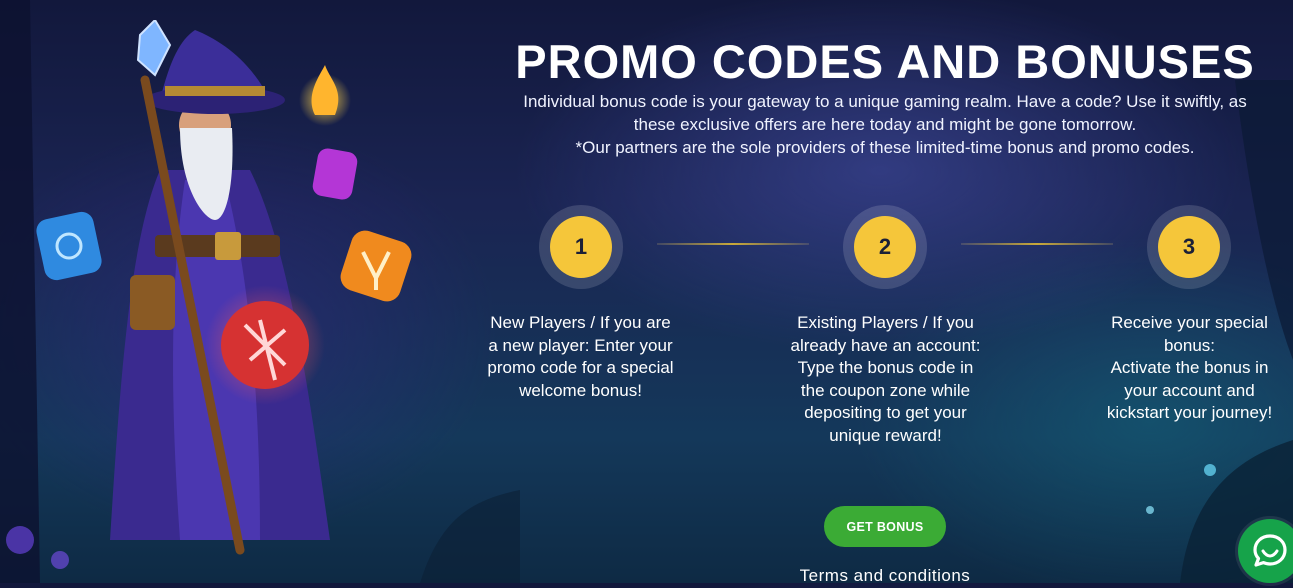 The height and width of the screenshot is (588, 1293). I want to click on step-number: 3, so click(1189, 247).